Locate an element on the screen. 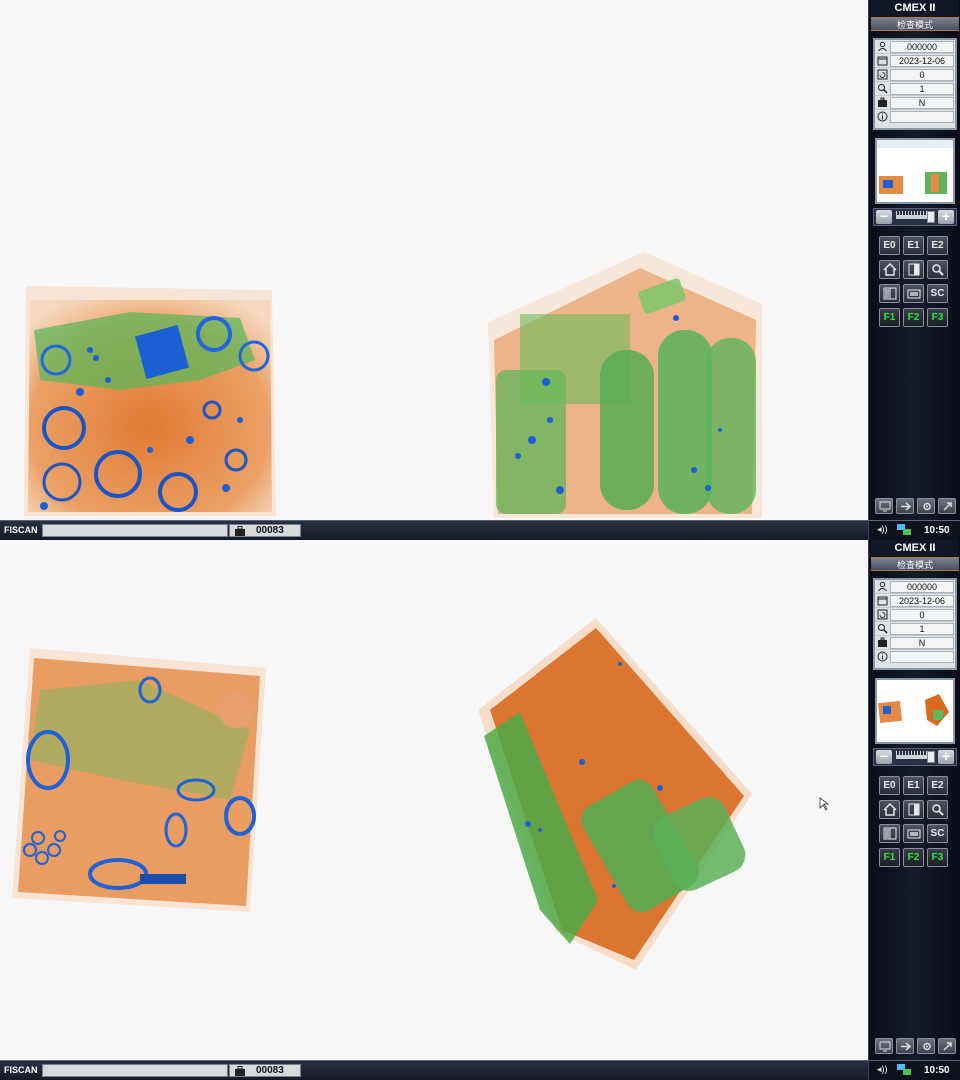 Image resolution: width=960 pixels, height=1080 pixels. info-panel: 000000 2023-12-06 0 1 N is located at coordinates (915, 84).